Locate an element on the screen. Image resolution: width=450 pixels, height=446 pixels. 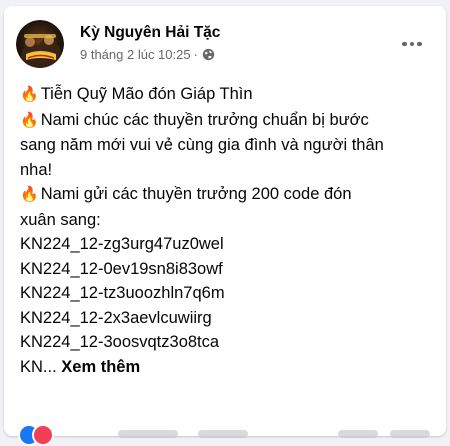
reactions-bar is located at coordinates (225, 435).